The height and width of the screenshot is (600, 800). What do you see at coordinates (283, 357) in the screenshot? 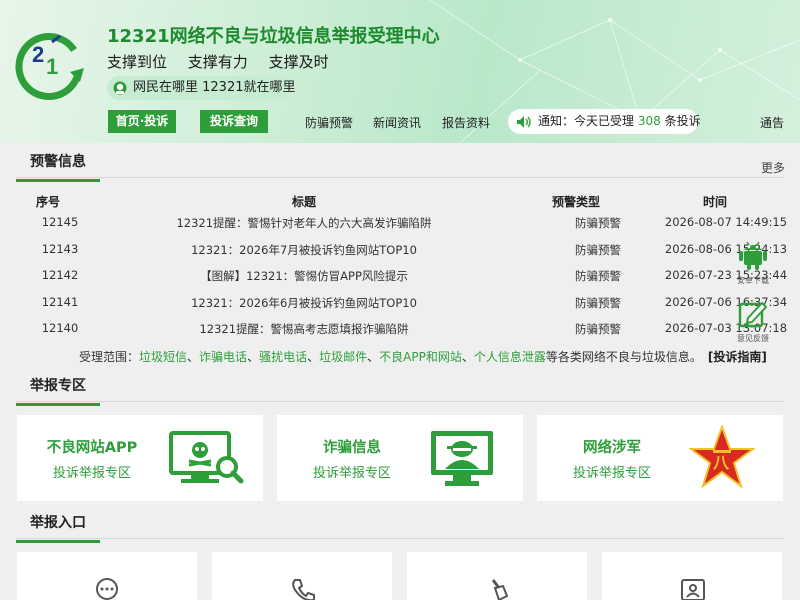
I see `scope-item: 骚扰电话` at bounding box center [283, 357].